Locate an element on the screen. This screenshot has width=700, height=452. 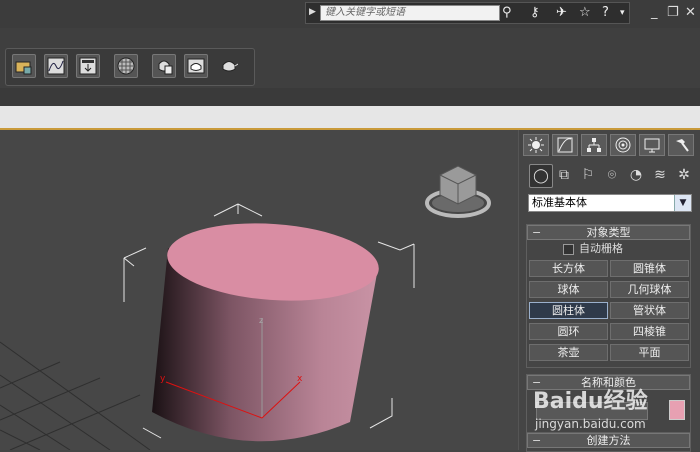
tab-display is located at coordinates (652, 145).